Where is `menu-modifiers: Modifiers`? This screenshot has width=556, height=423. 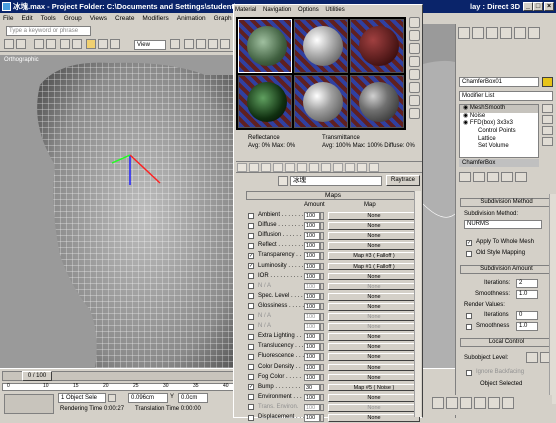 menu-modifiers: Modifiers is located at coordinates (155, 18).